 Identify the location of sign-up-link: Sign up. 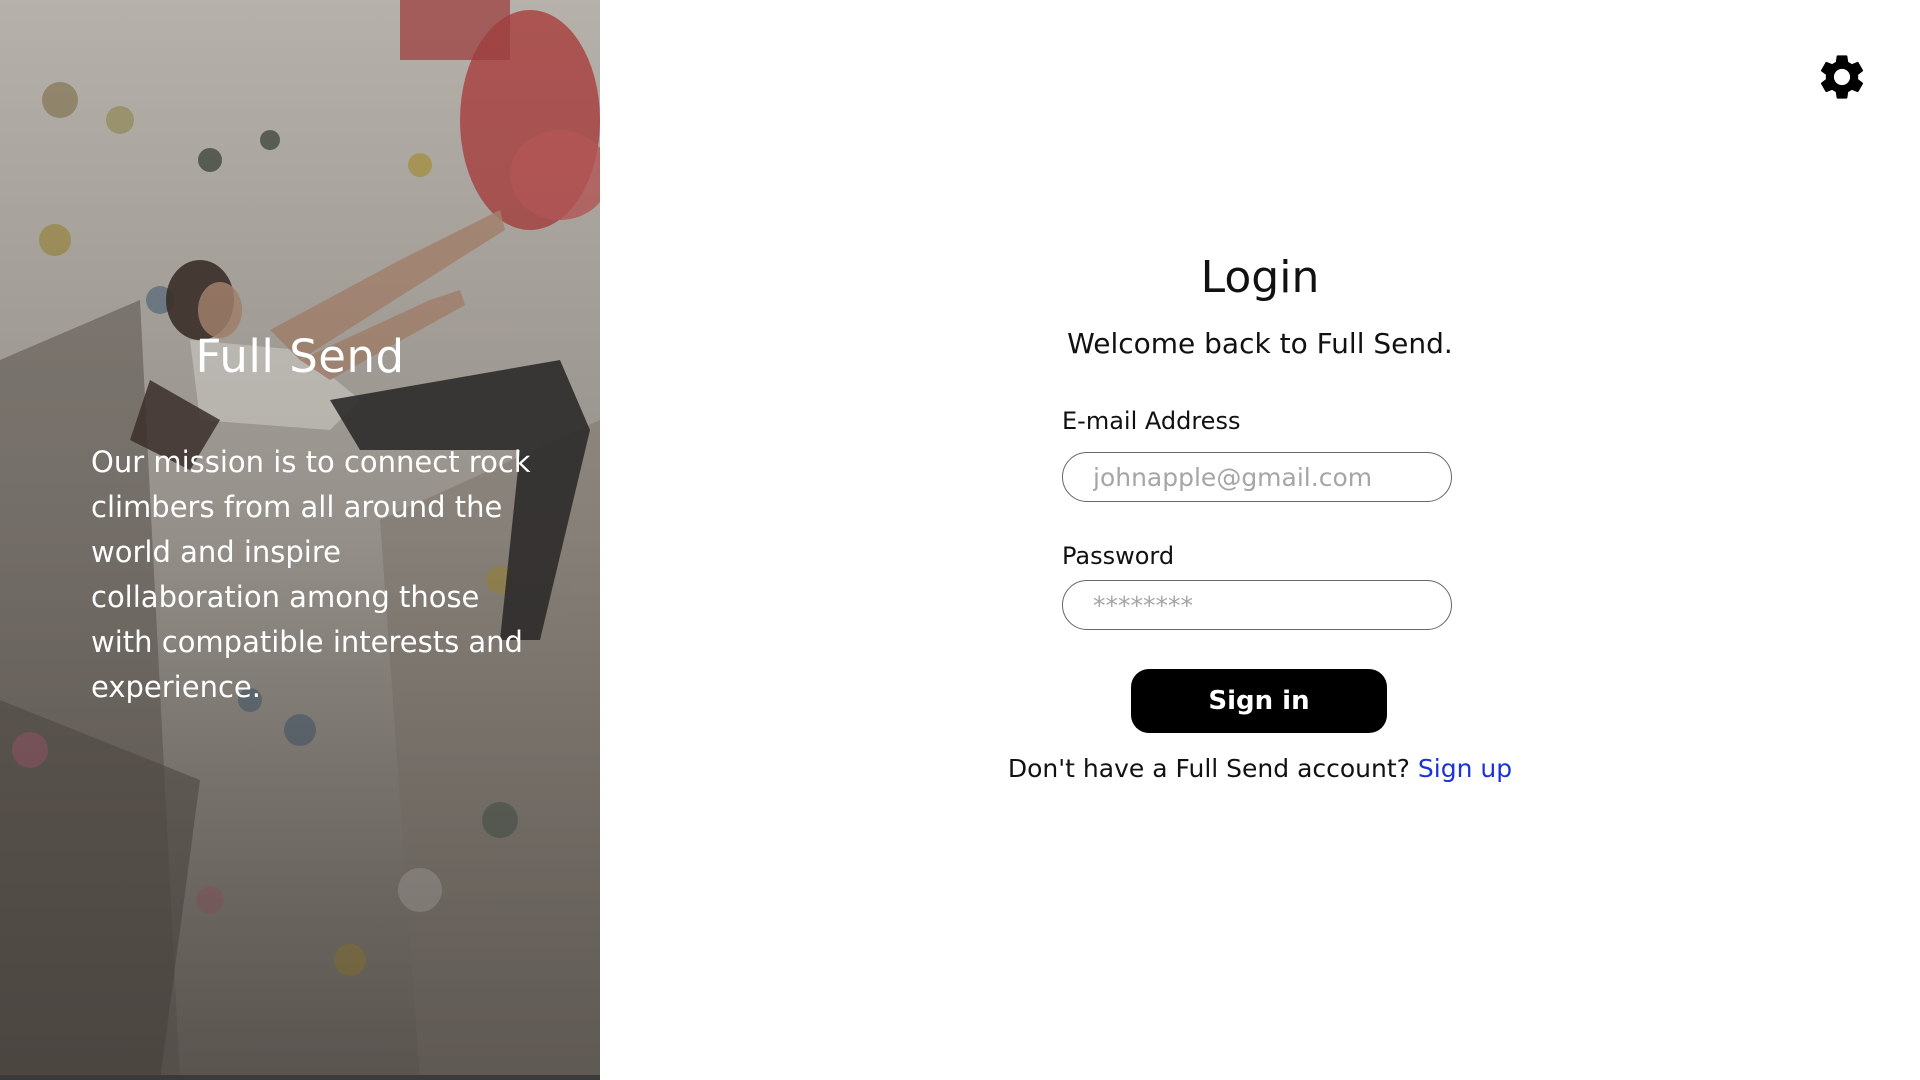
(1465, 768).